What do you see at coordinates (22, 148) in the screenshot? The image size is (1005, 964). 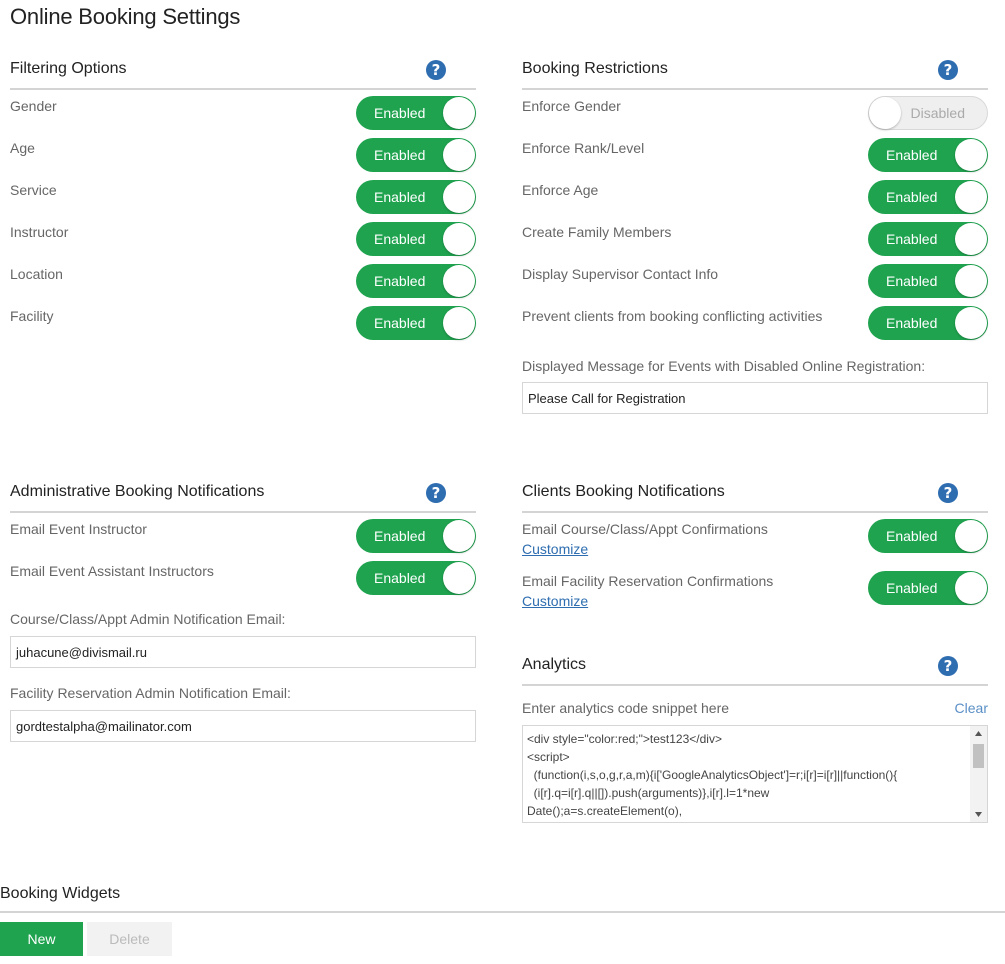 I see `setting-label: Age` at bounding box center [22, 148].